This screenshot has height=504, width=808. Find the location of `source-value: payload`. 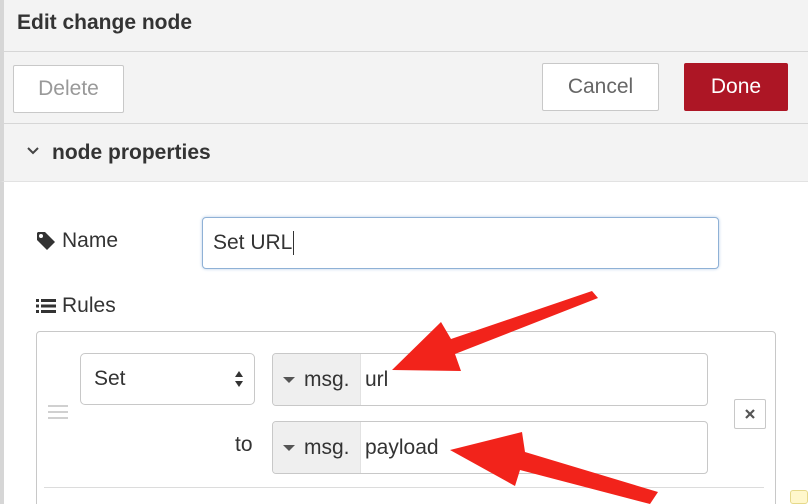

source-value: payload is located at coordinates (402, 447).